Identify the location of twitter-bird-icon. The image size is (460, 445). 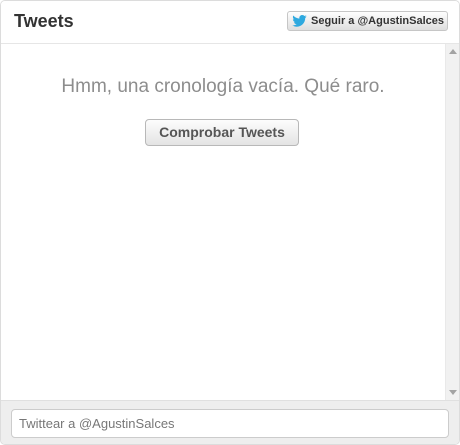
(299, 21).